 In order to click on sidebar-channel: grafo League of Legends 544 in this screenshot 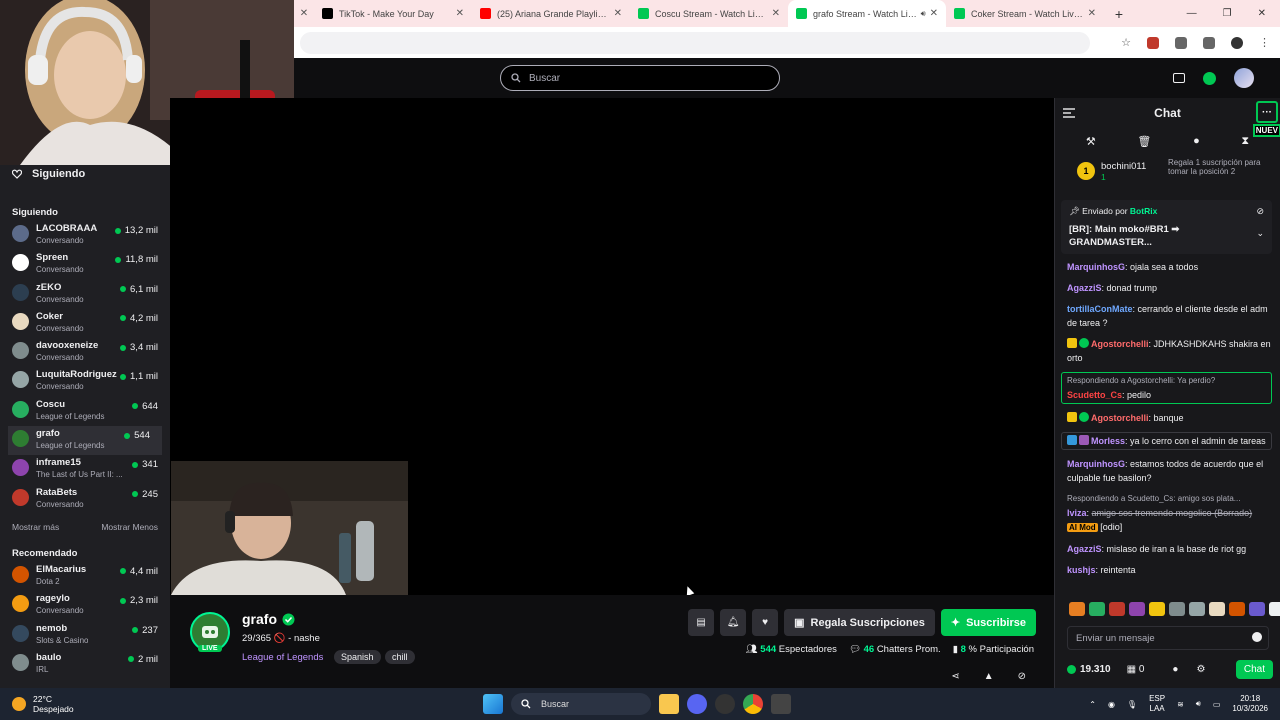, I will do `click(85, 441)`.